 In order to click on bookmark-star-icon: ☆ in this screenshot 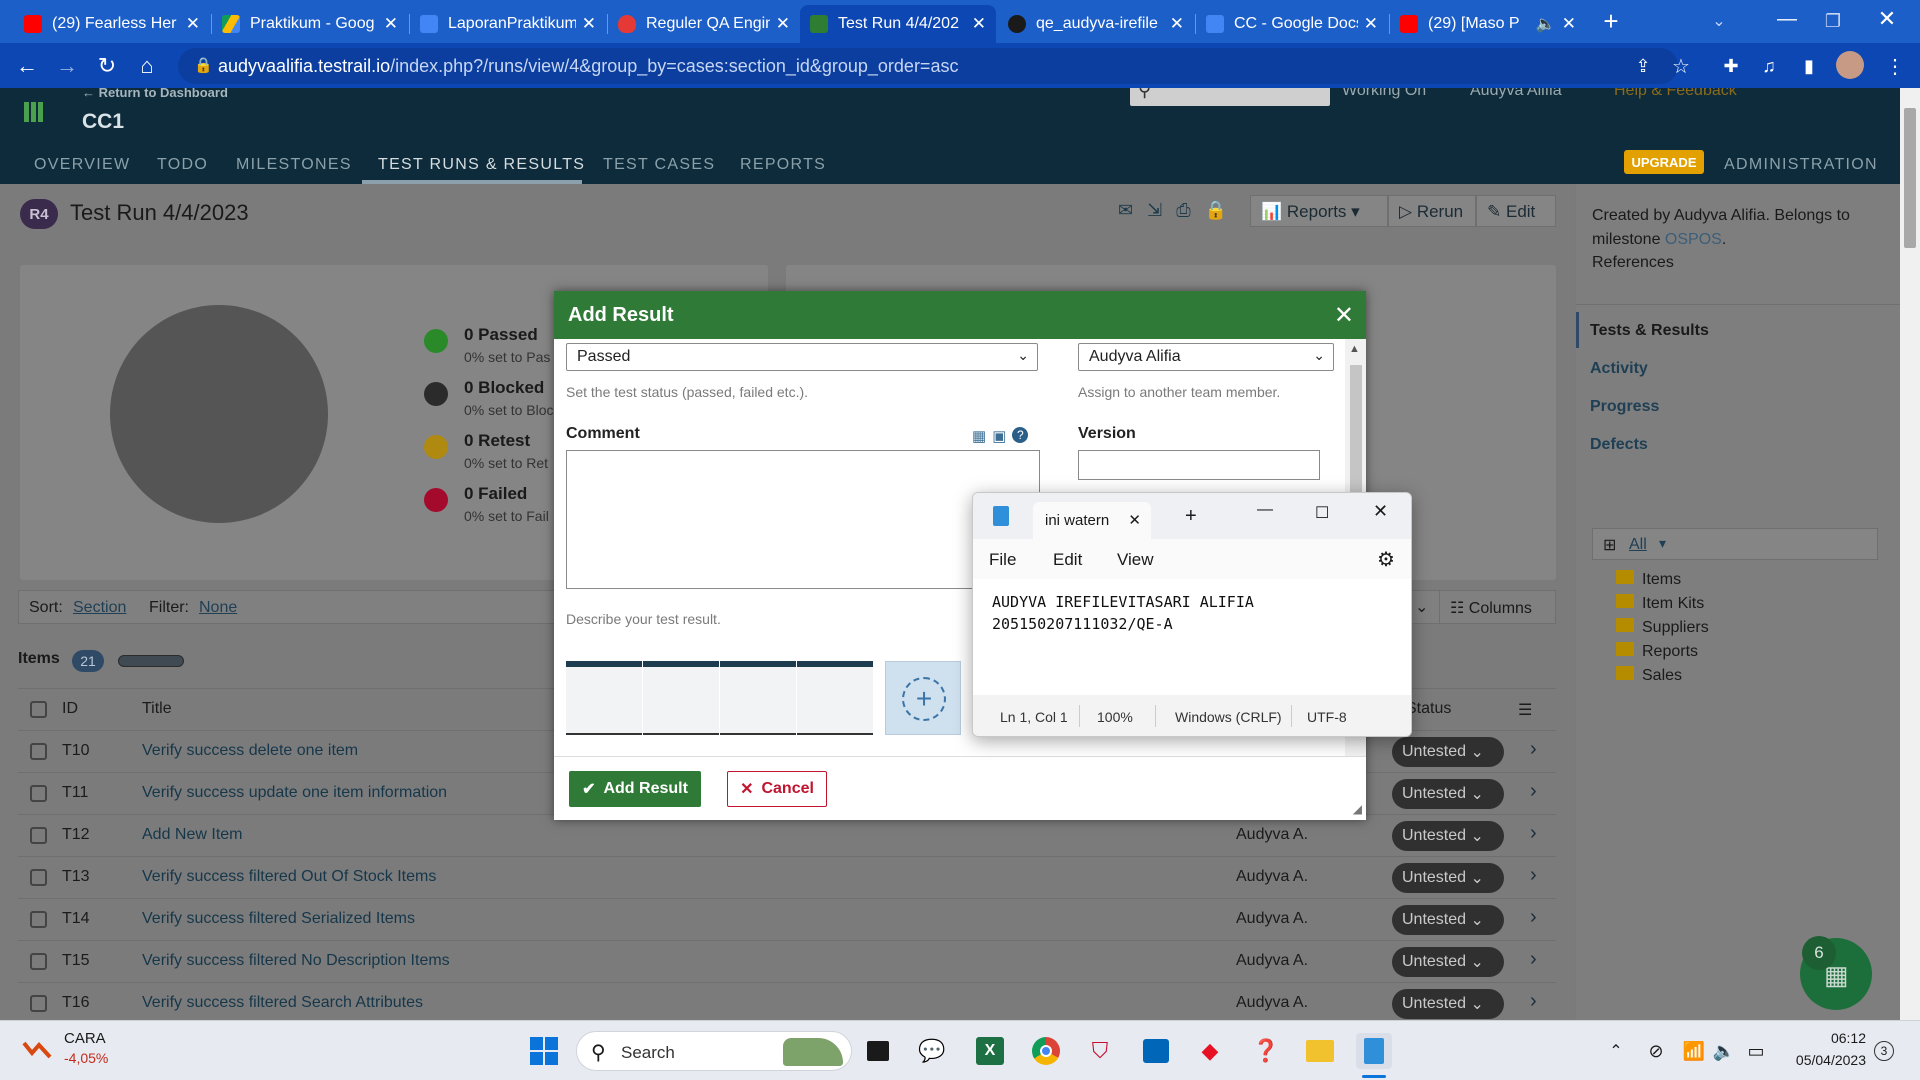, I will do `click(1681, 66)`.